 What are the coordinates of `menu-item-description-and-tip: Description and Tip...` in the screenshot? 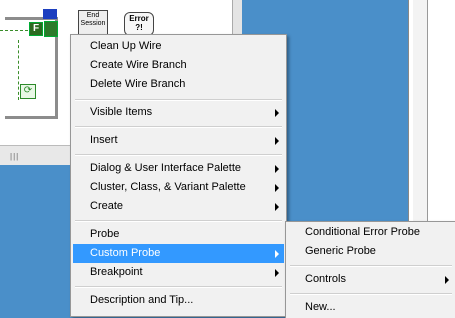 It's located at (178, 300).